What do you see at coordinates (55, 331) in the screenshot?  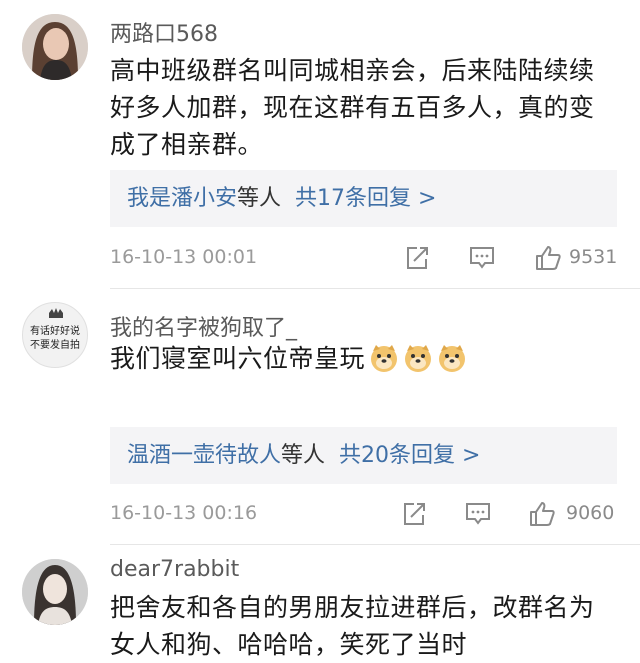 I see `avatar-caption-line1: 有话好好说` at bounding box center [55, 331].